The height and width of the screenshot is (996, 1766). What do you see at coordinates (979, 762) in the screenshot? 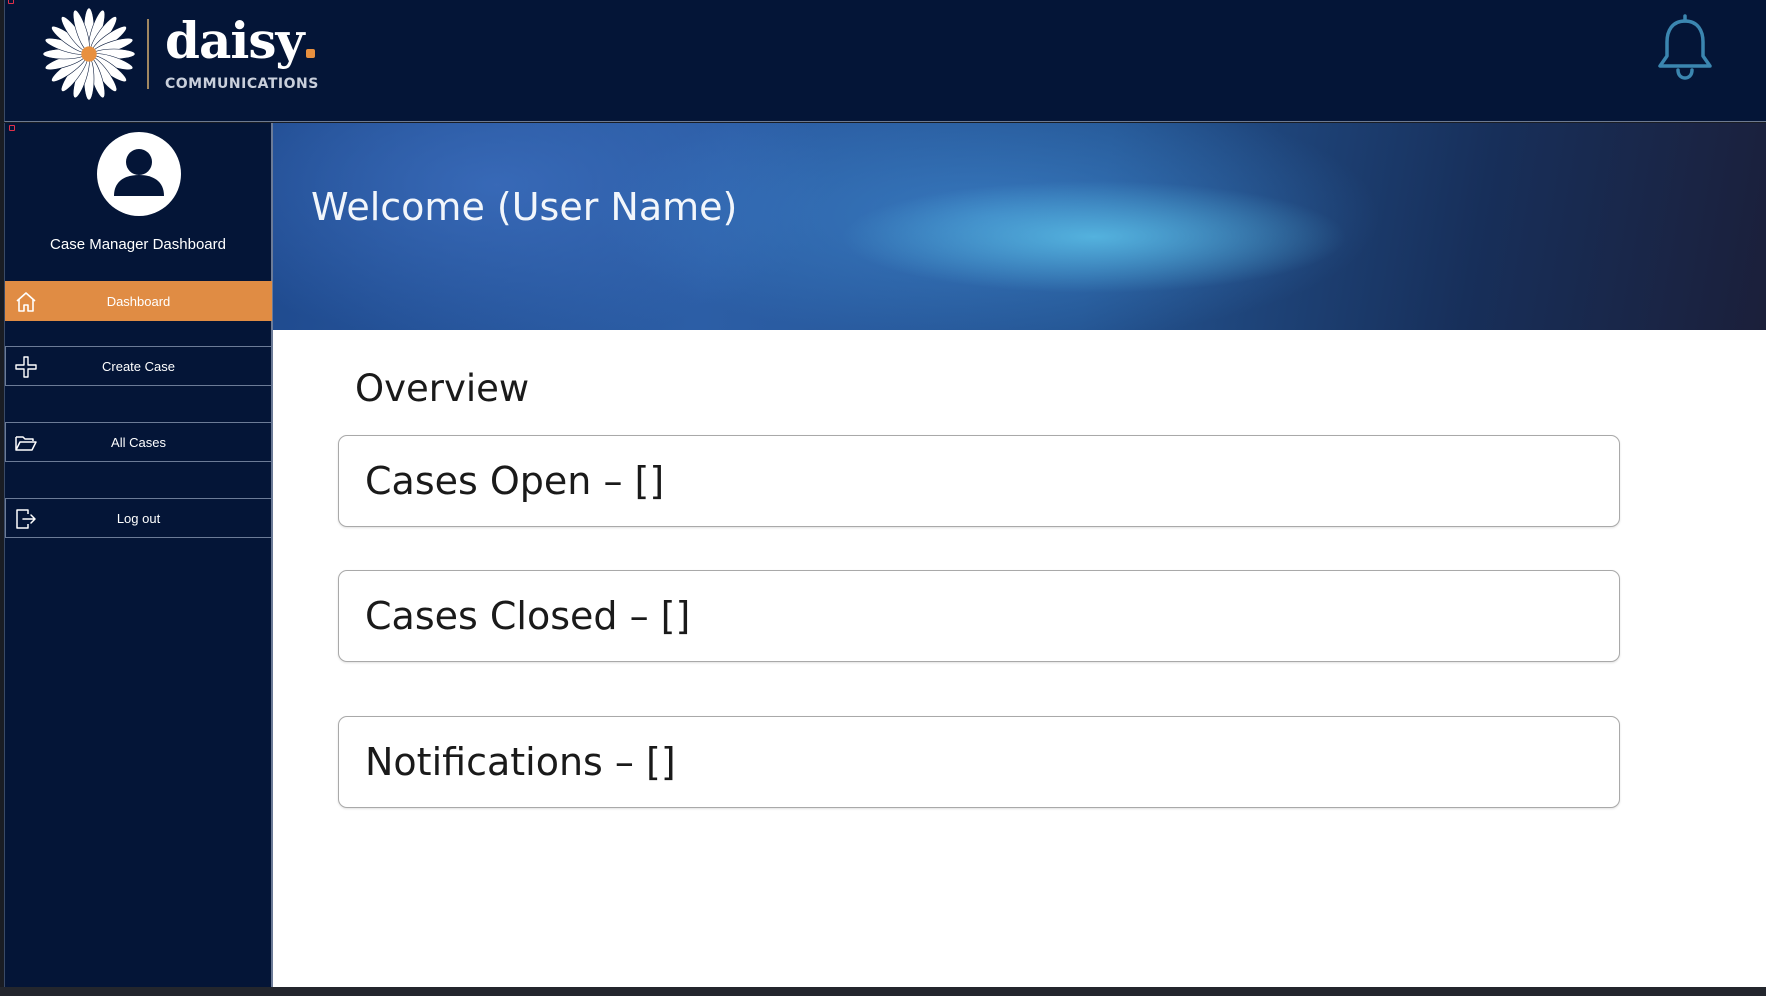
I see `notifications-card: Notifications – []` at bounding box center [979, 762].